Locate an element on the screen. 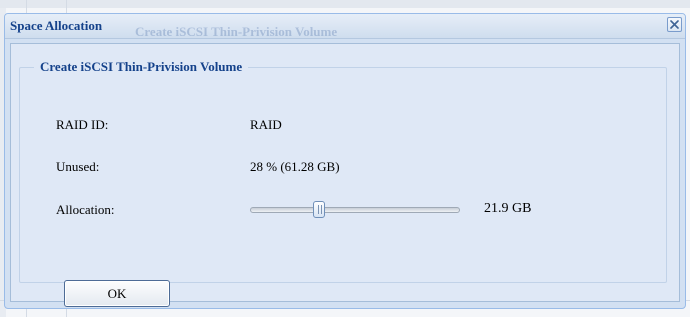 This screenshot has height=317, width=690. dialog-title: Space Allocation is located at coordinates (56, 25).